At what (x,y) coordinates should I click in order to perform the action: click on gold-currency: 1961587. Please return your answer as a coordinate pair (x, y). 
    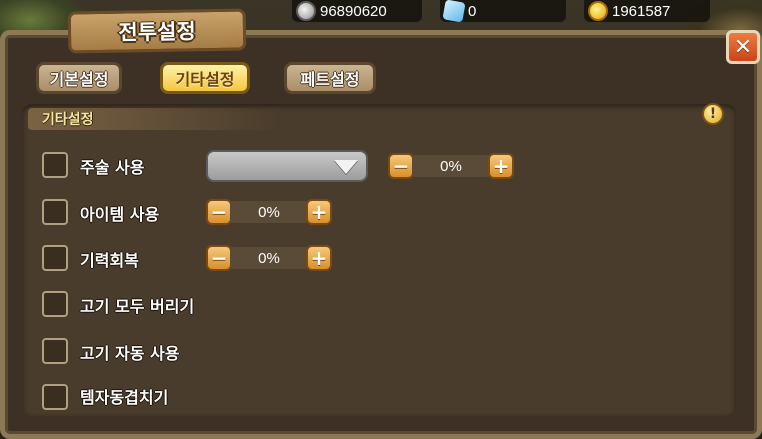
    Looking at the image, I should click on (647, 11).